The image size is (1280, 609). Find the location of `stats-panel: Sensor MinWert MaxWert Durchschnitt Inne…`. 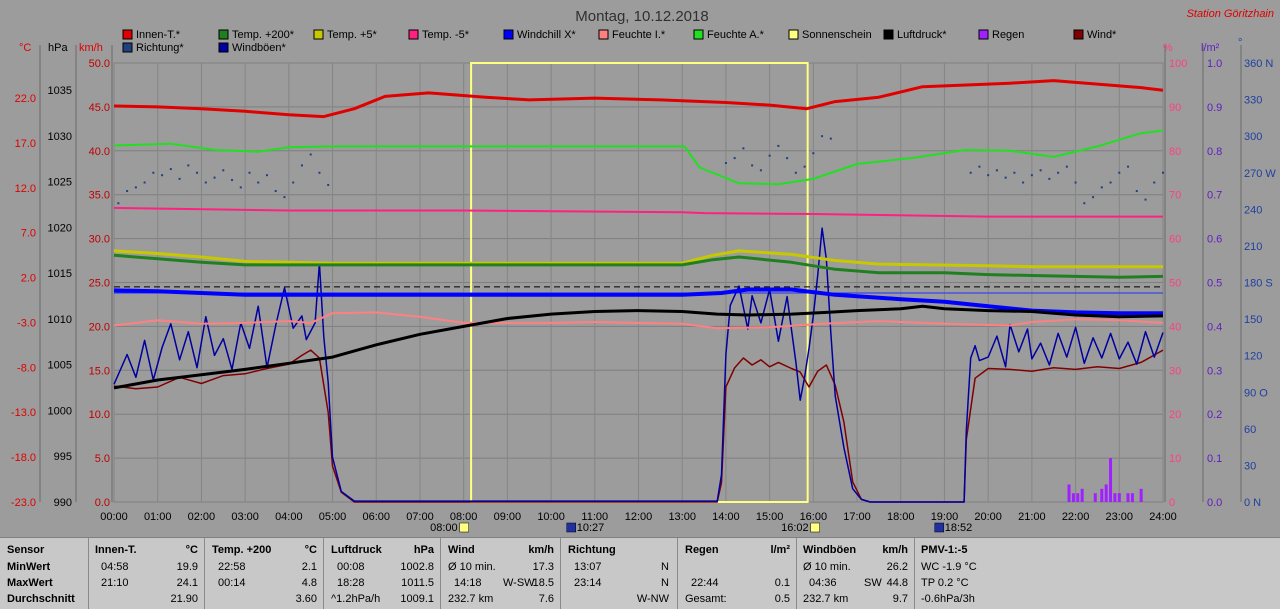

stats-panel: Sensor MinWert MaxWert Durchschnitt Inne… is located at coordinates (640, 573).